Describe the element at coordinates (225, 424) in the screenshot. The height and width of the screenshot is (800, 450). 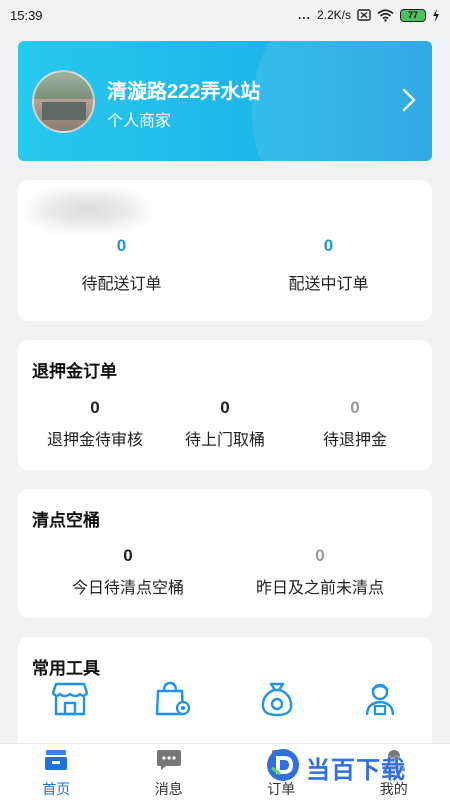
I see `bucket-pickup-stat: 0 待上门取桶` at that location.